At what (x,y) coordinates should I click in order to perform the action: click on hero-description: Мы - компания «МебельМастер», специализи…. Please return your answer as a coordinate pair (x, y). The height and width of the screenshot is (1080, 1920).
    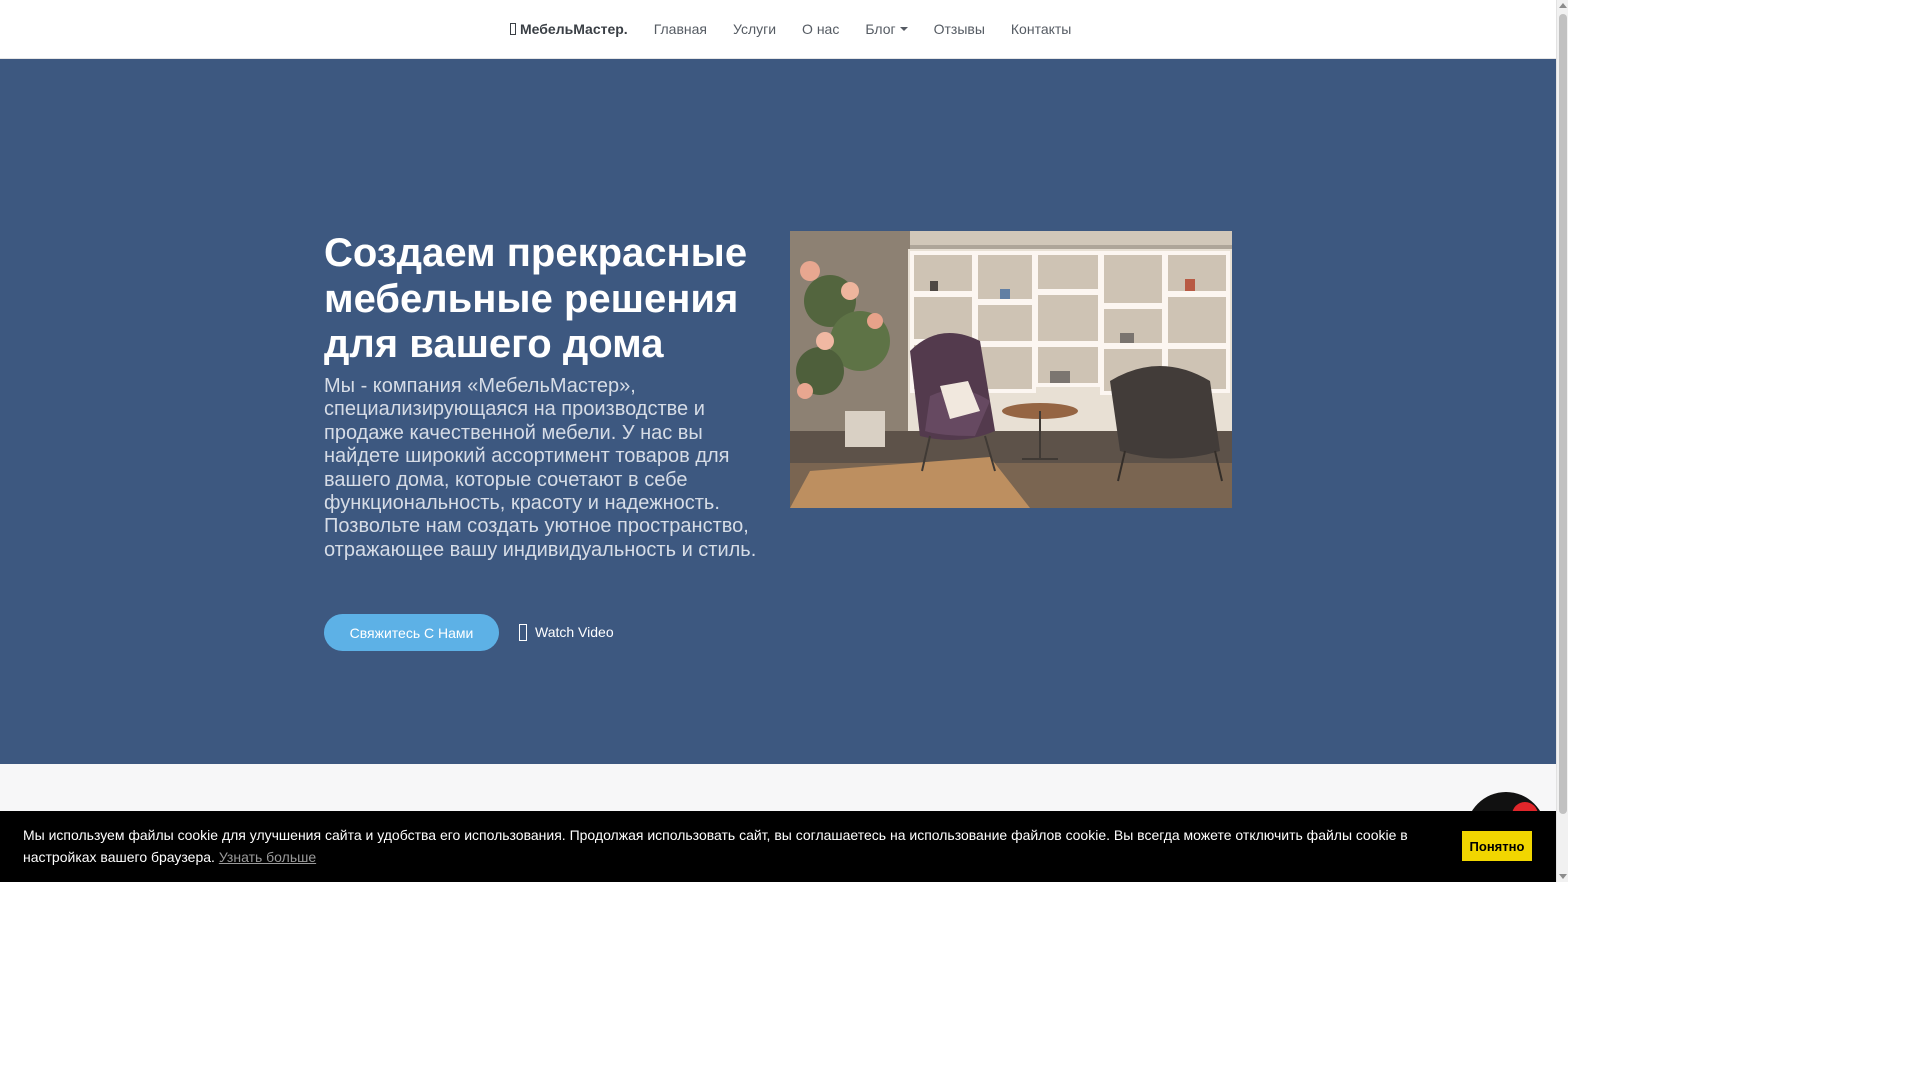
    Looking at the image, I should click on (540, 468).